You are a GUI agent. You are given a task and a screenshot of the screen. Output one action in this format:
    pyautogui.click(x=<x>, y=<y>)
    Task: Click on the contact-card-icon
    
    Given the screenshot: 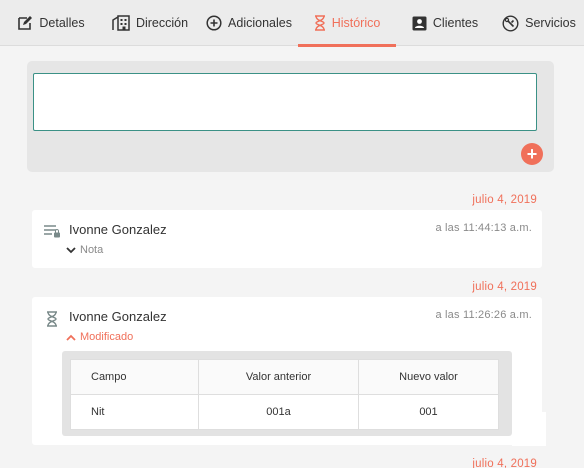 What is the action you would take?
    pyautogui.click(x=419, y=23)
    